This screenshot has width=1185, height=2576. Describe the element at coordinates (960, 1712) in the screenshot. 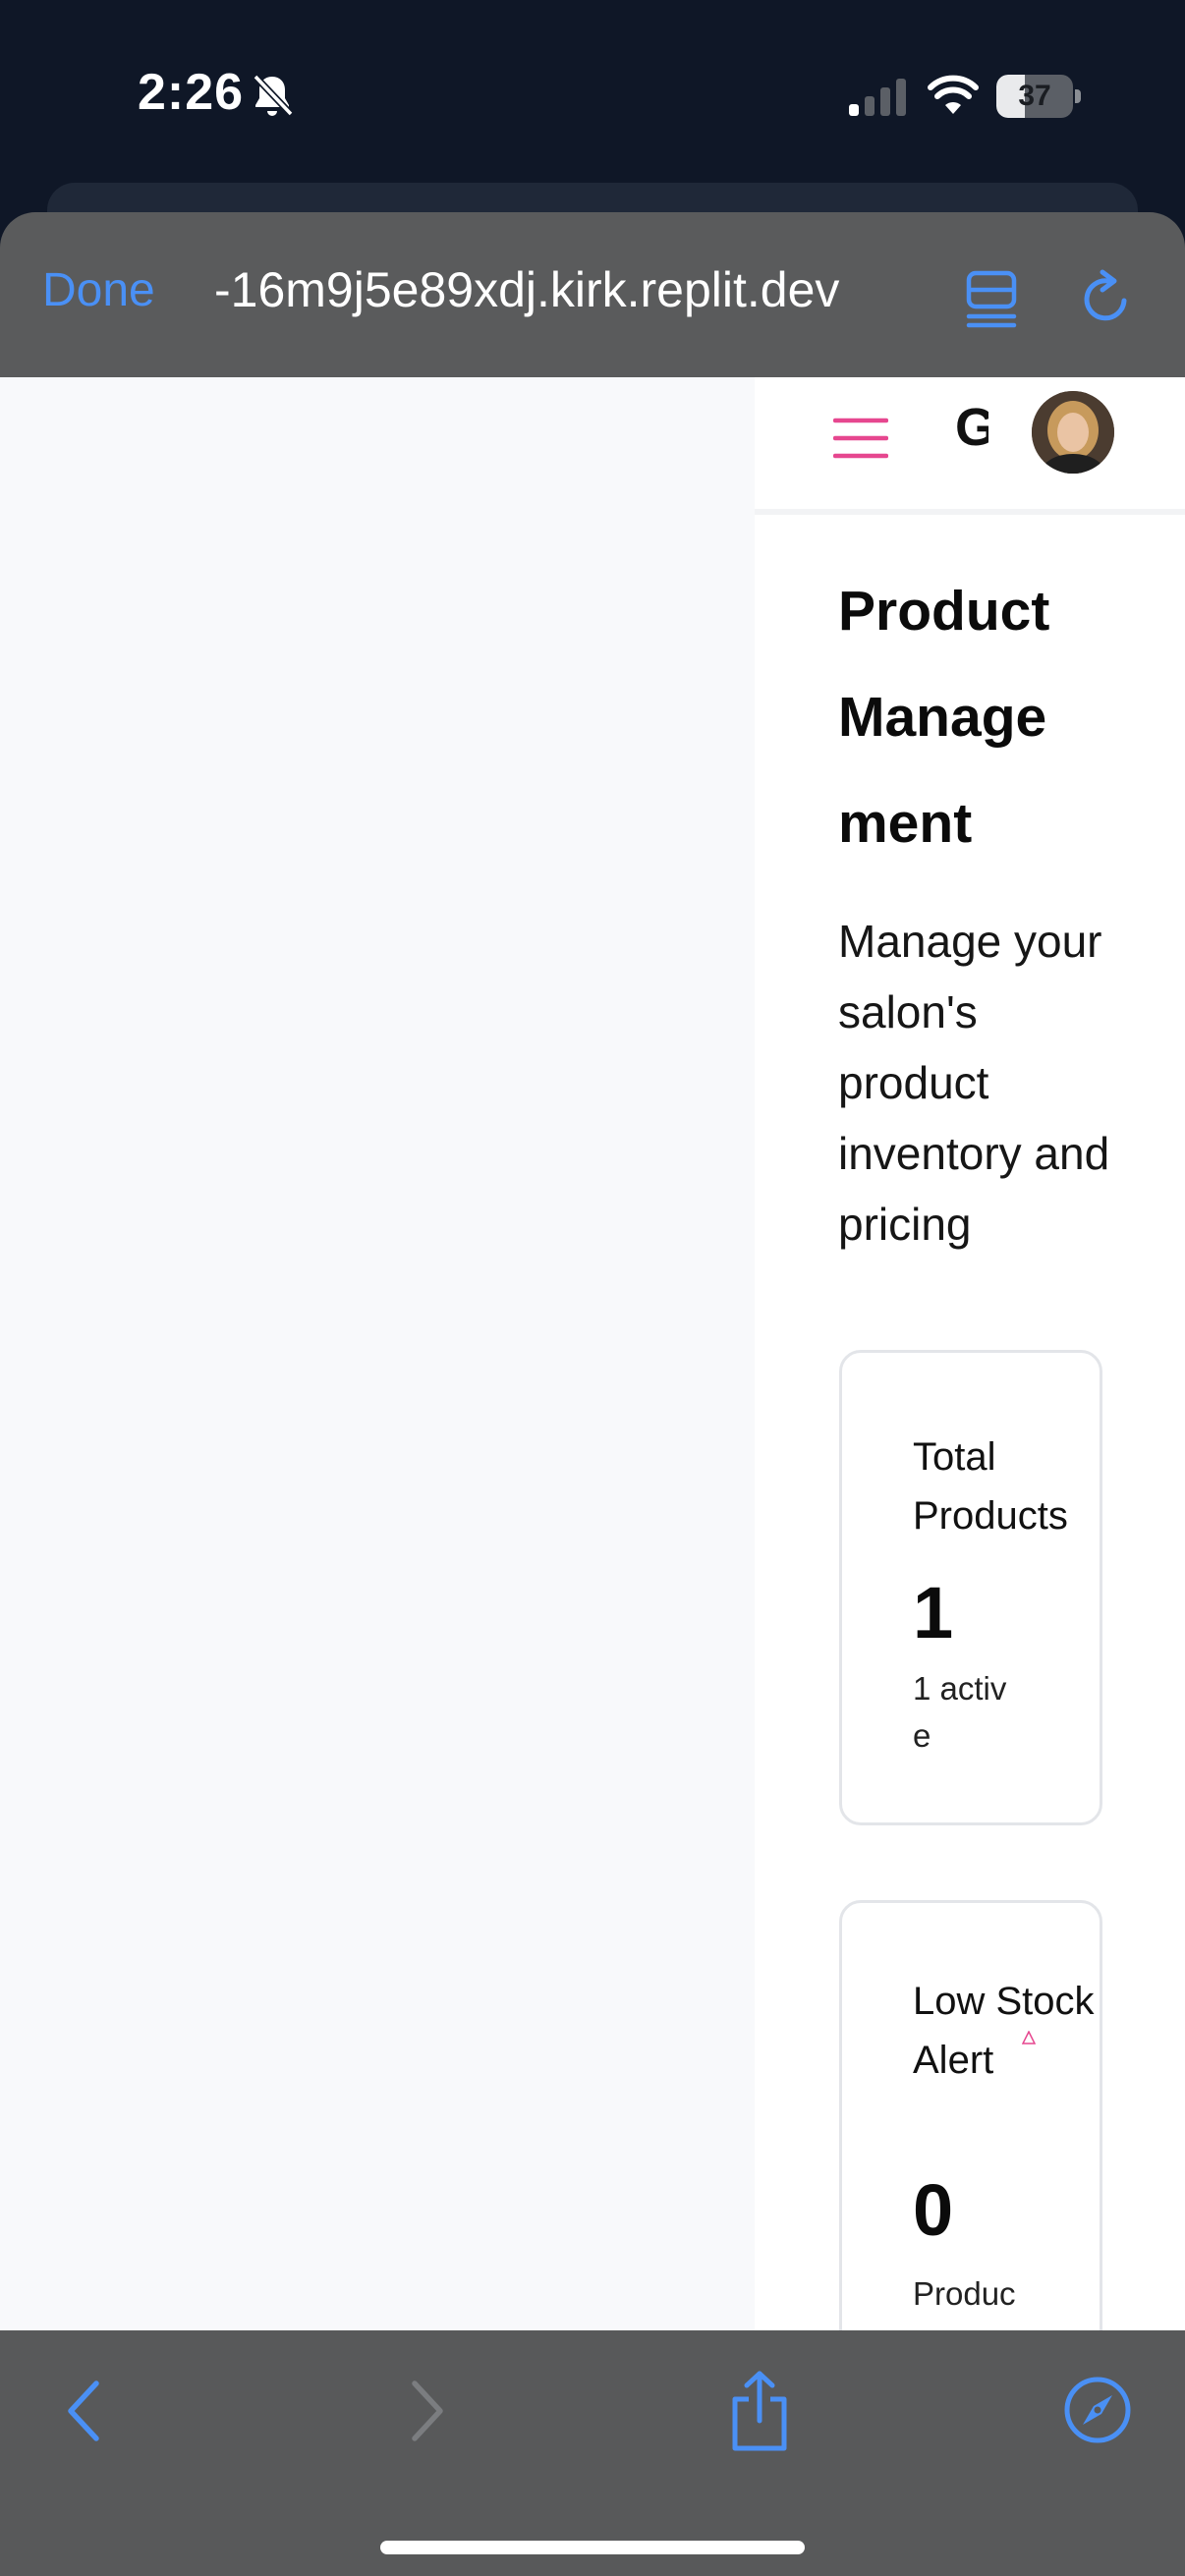

I see `stat-note: 1 active` at that location.